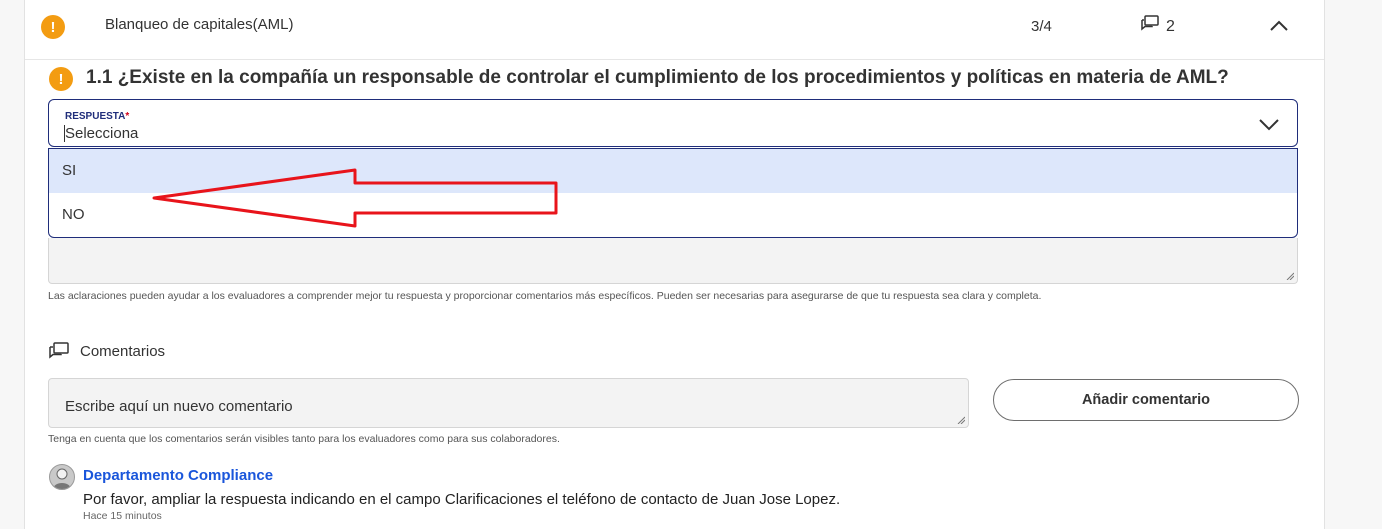 The width and height of the screenshot is (1382, 529). What do you see at coordinates (53, 27) in the screenshot?
I see `warning-icon: !` at bounding box center [53, 27].